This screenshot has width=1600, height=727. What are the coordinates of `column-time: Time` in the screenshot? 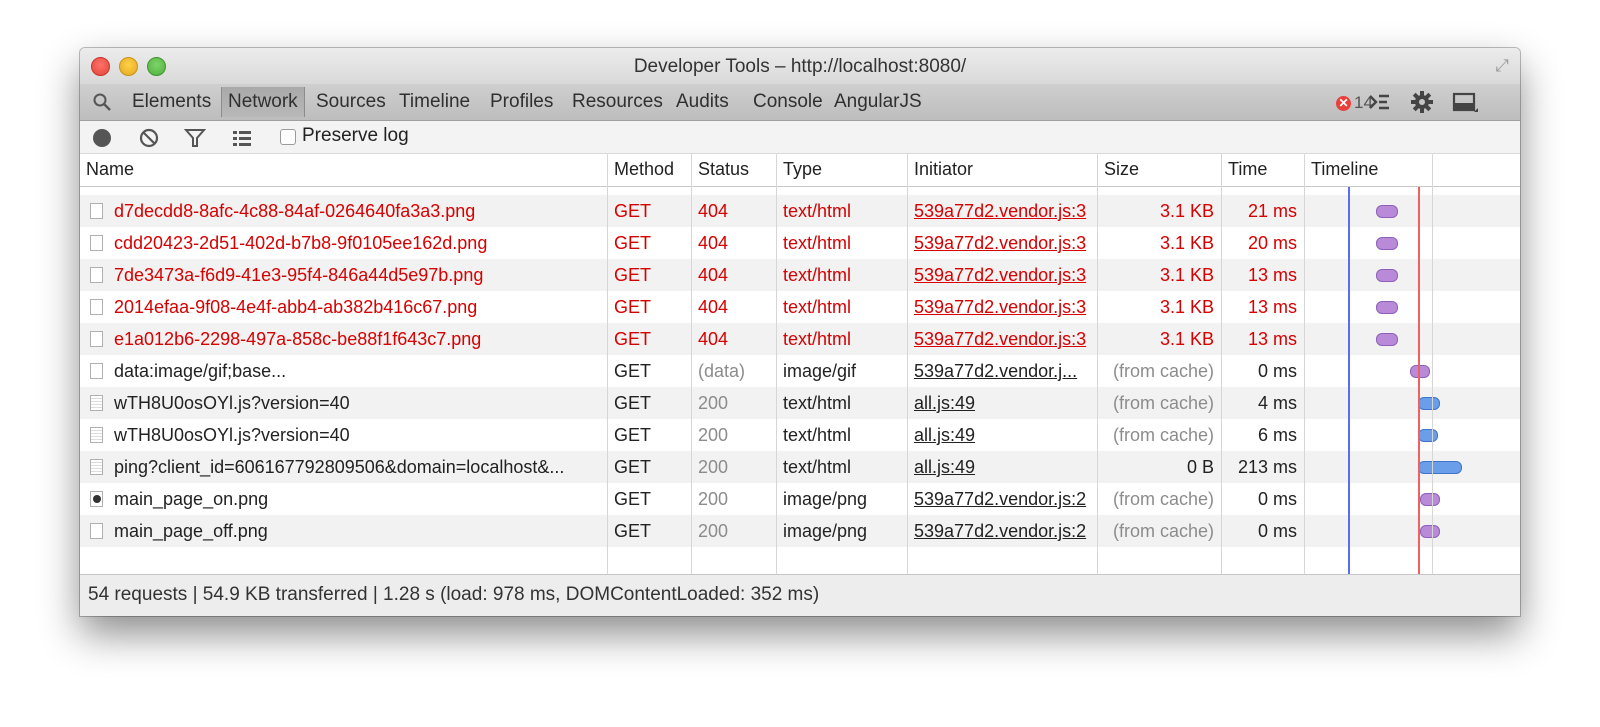 It's located at (1263, 170).